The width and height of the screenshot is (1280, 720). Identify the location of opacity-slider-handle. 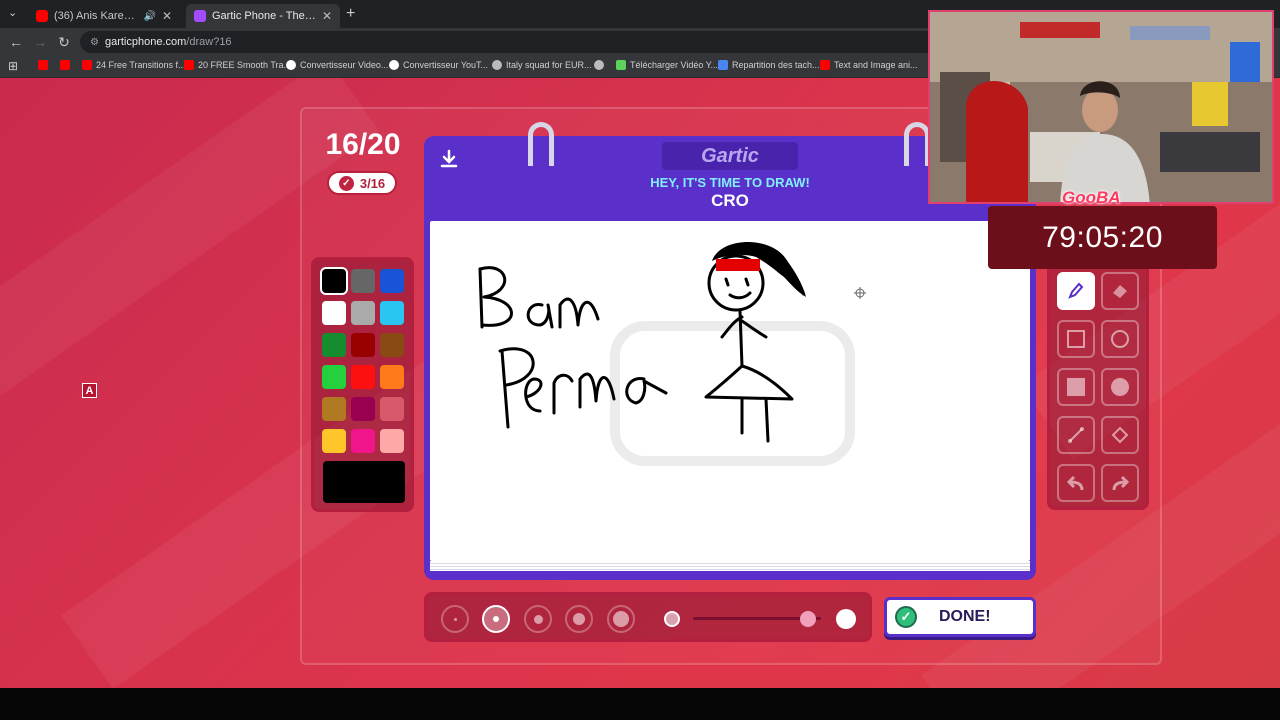
(808, 619).